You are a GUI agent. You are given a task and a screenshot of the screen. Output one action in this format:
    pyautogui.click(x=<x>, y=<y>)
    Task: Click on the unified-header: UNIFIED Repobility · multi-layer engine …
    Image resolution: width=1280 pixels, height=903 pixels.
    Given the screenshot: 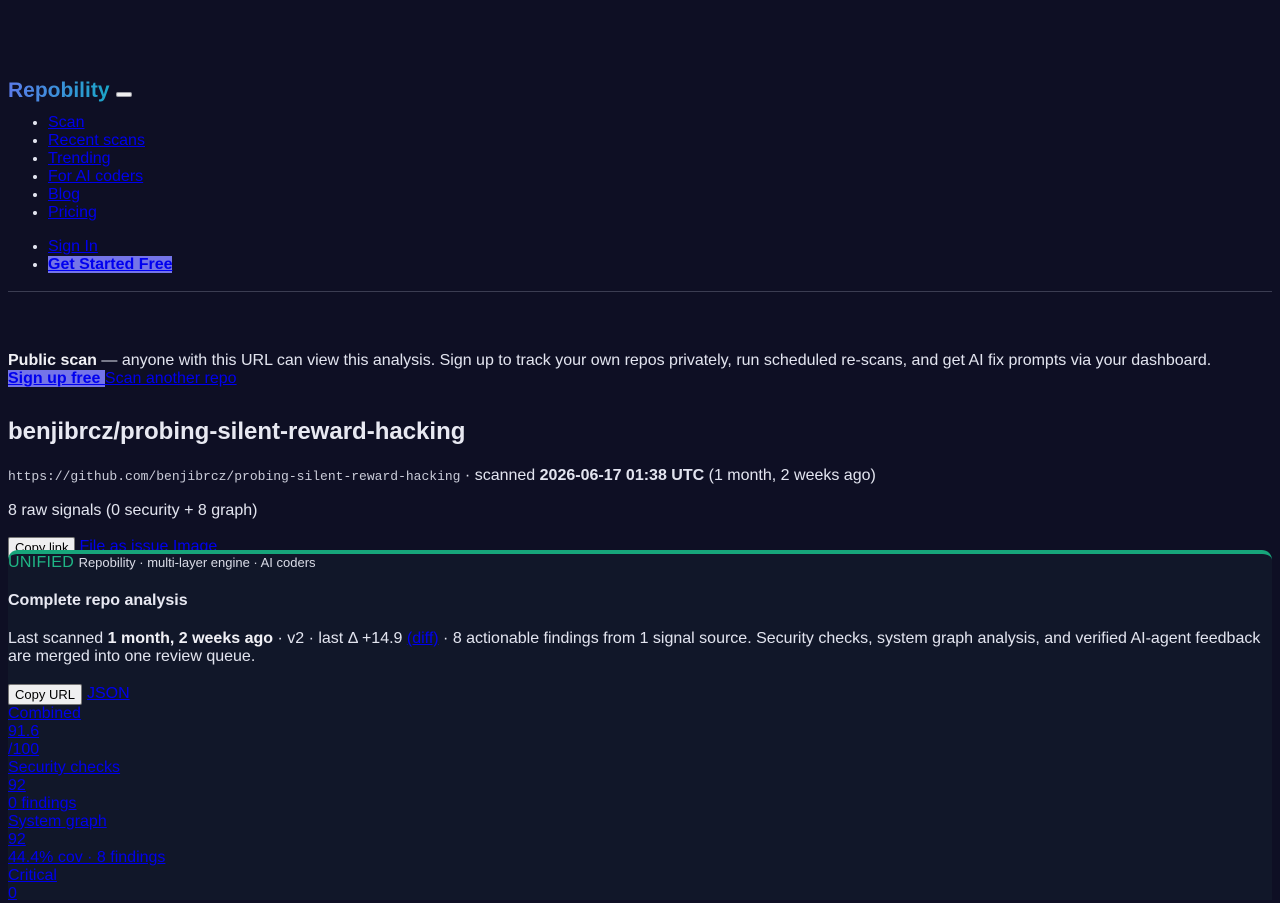 What is the action you would take?
    pyautogui.click(x=640, y=563)
    